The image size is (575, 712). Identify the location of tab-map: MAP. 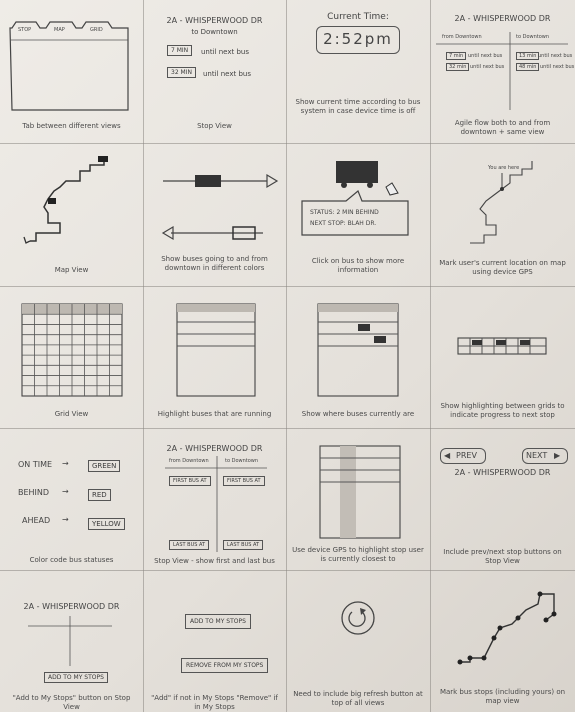
(59, 30).